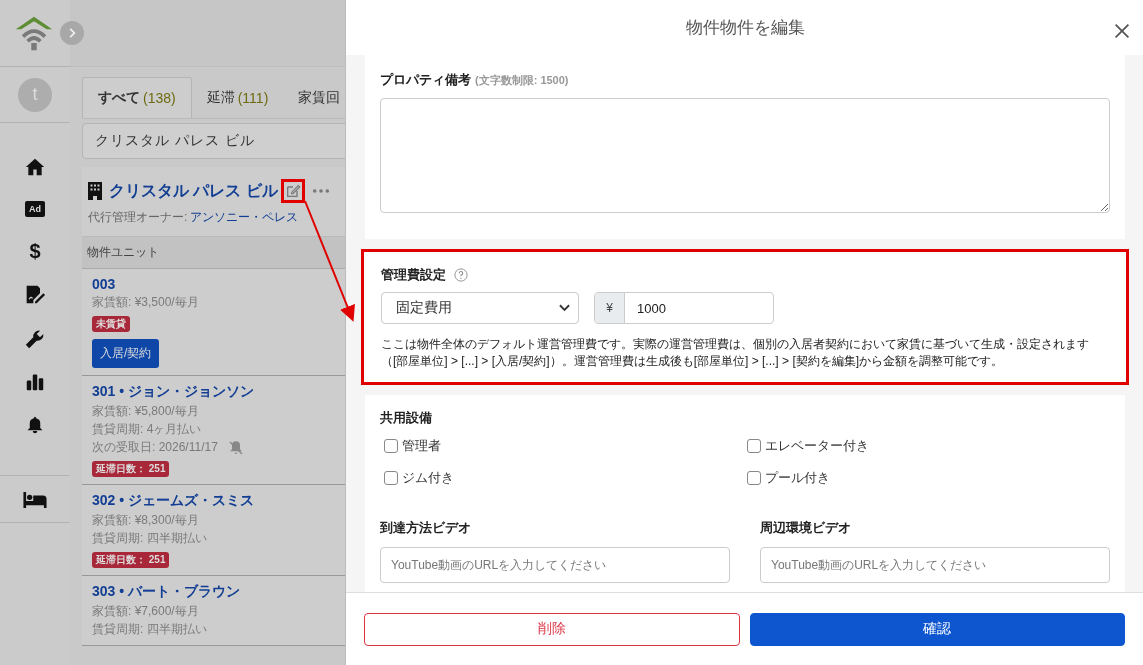 This screenshot has width=1143, height=665. I want to click on search-field: クリスタル パレス ビル, so click(213, 141).